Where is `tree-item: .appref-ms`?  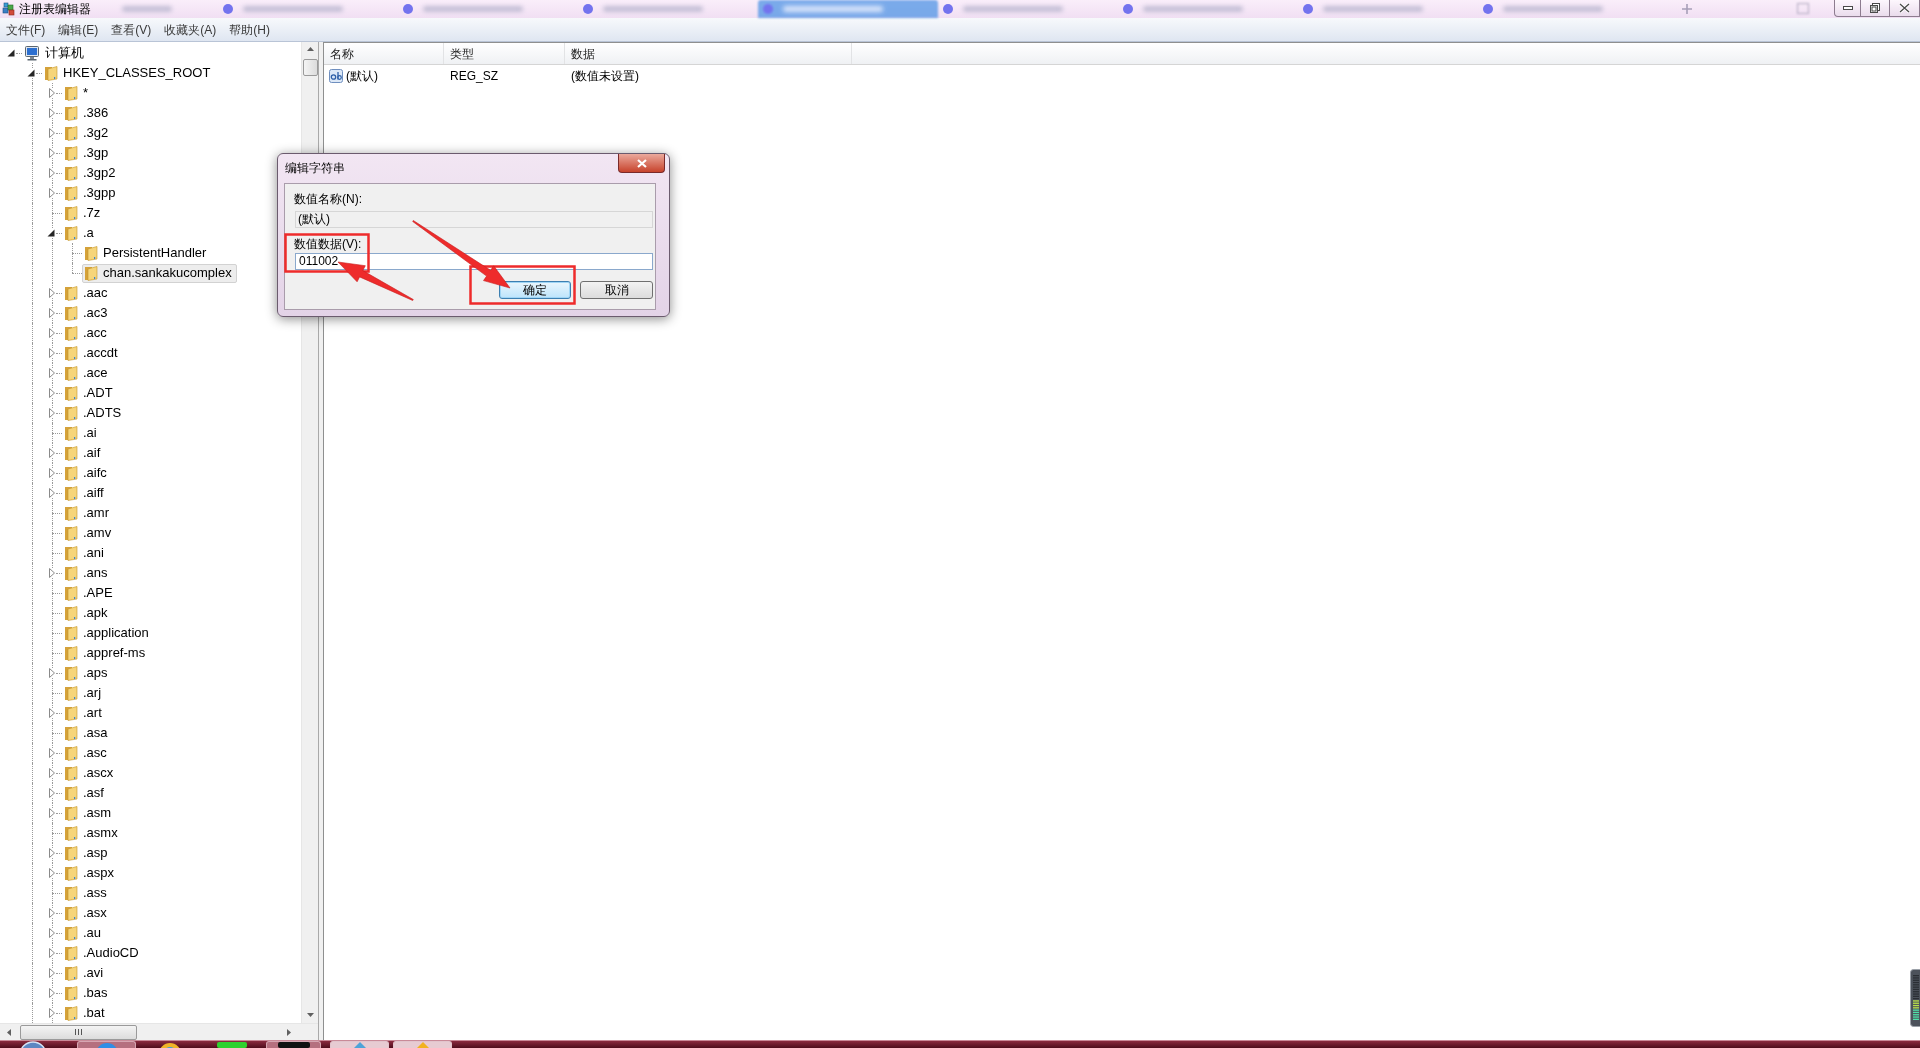
tree-item: .appref-ms is located at coordinates (106, 653).